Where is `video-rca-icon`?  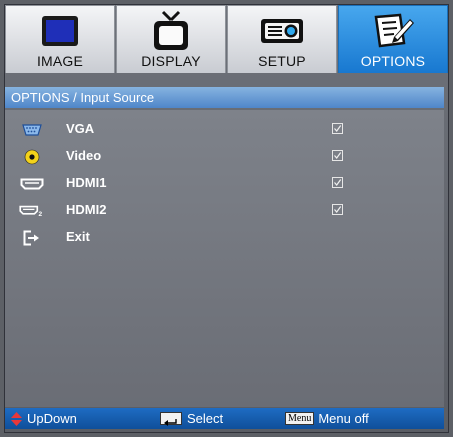
video-rca-icon is located at coordinates (32, 157).